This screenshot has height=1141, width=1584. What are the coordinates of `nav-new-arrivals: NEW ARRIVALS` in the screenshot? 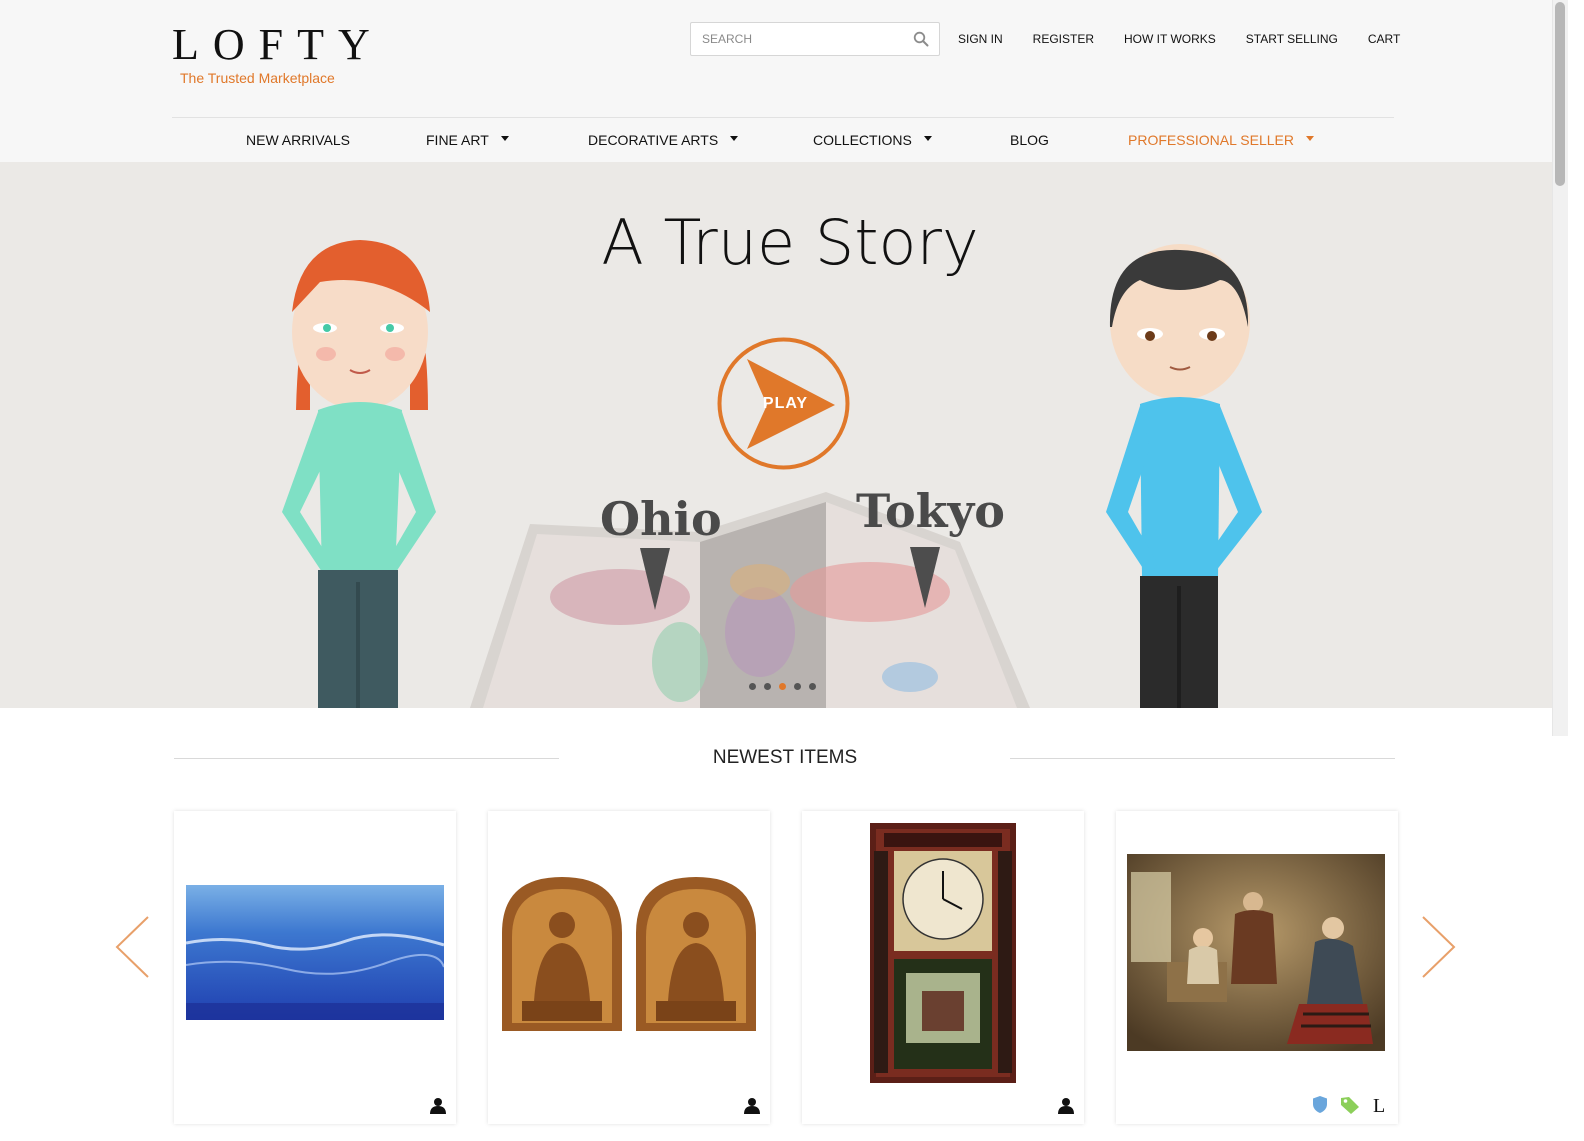 It's located at (298, 140).